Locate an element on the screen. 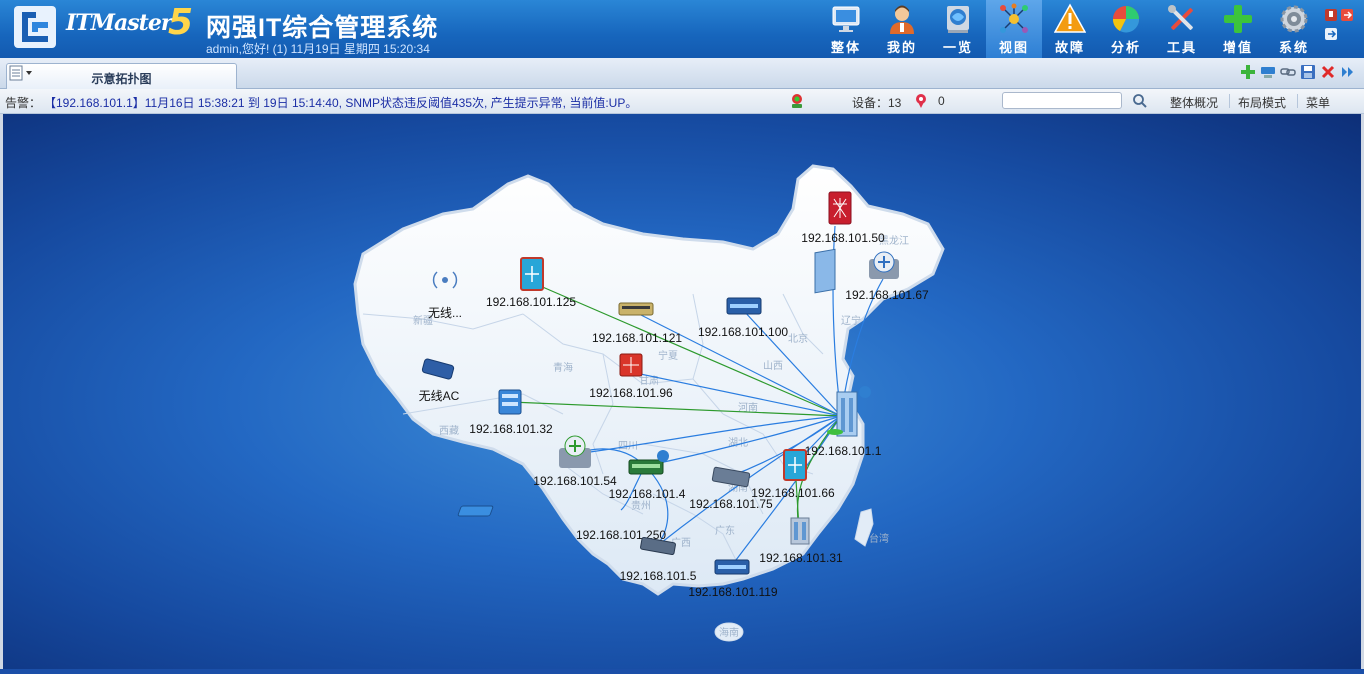 The image size is (1364, 674). user-info: admin,您好! (1) 11月19日 星期四 15:20:34 is located at coordinates (318, 49).